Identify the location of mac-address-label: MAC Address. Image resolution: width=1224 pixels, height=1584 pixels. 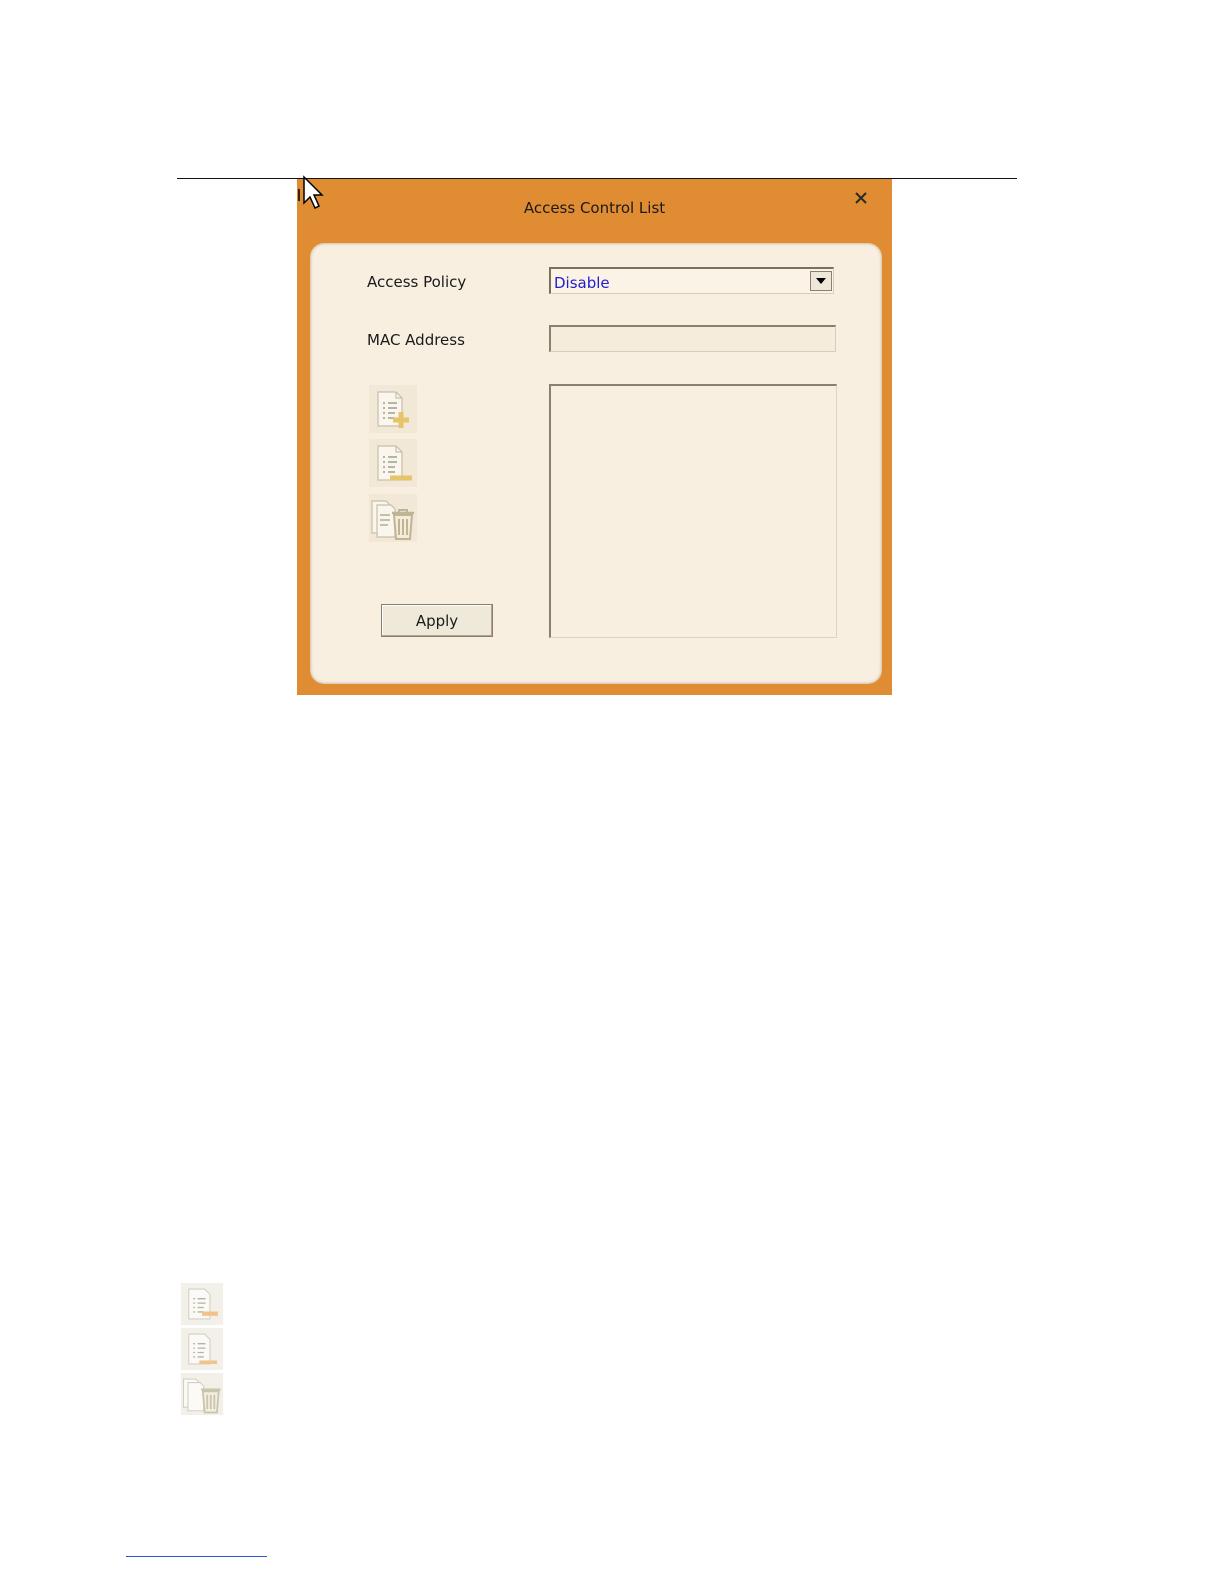
(416, 340).